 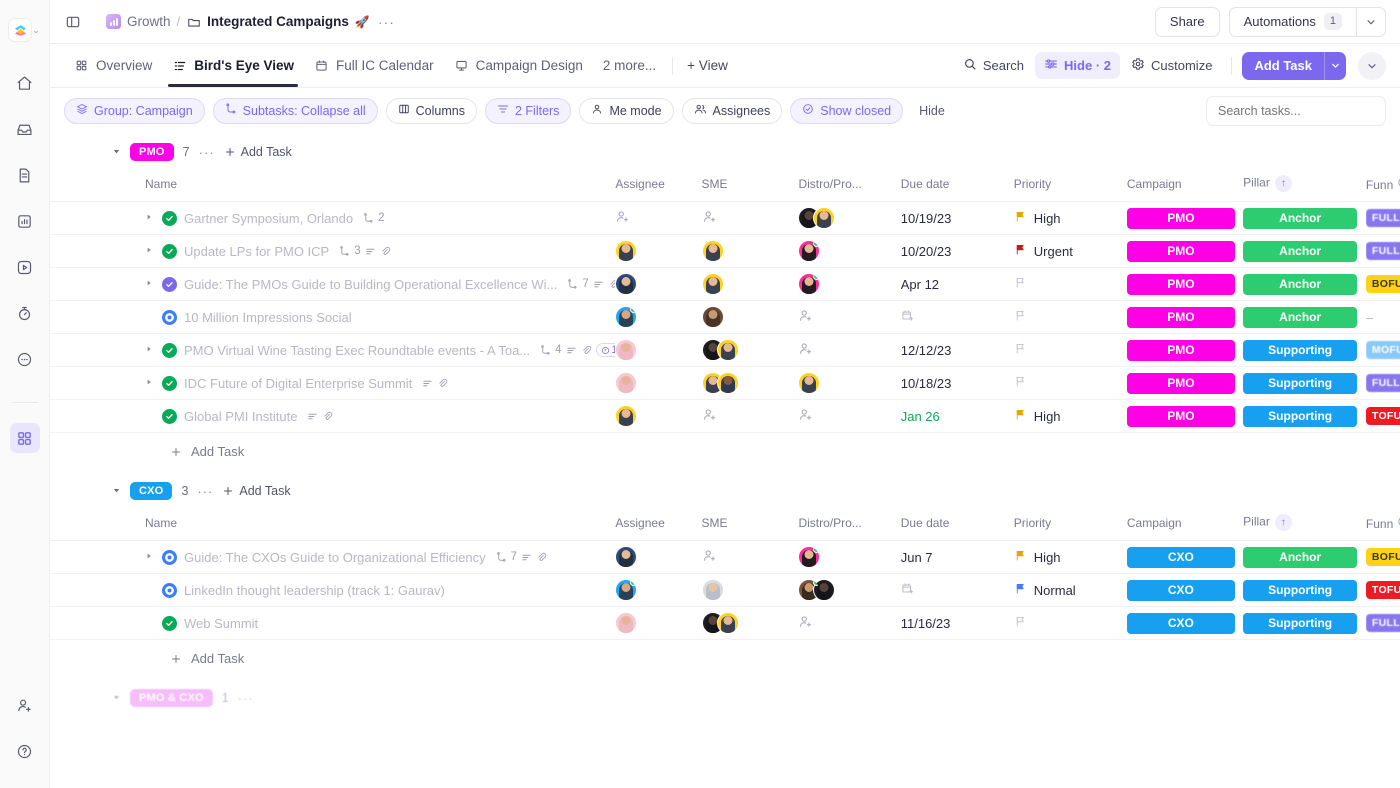 I want to click on funnel-tag: FULL, so click(x=1382, y=623).